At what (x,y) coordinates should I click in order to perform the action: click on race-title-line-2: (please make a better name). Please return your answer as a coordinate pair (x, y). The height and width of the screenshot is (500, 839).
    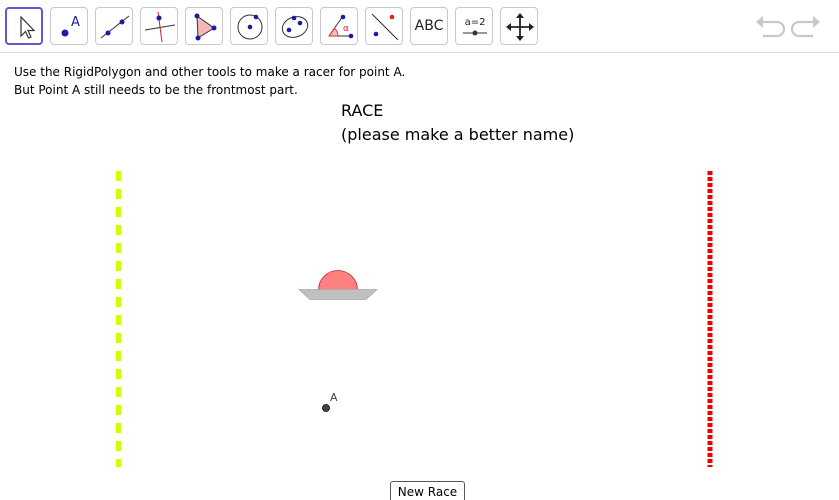
    Looking at the image, I should click on (458, 134).